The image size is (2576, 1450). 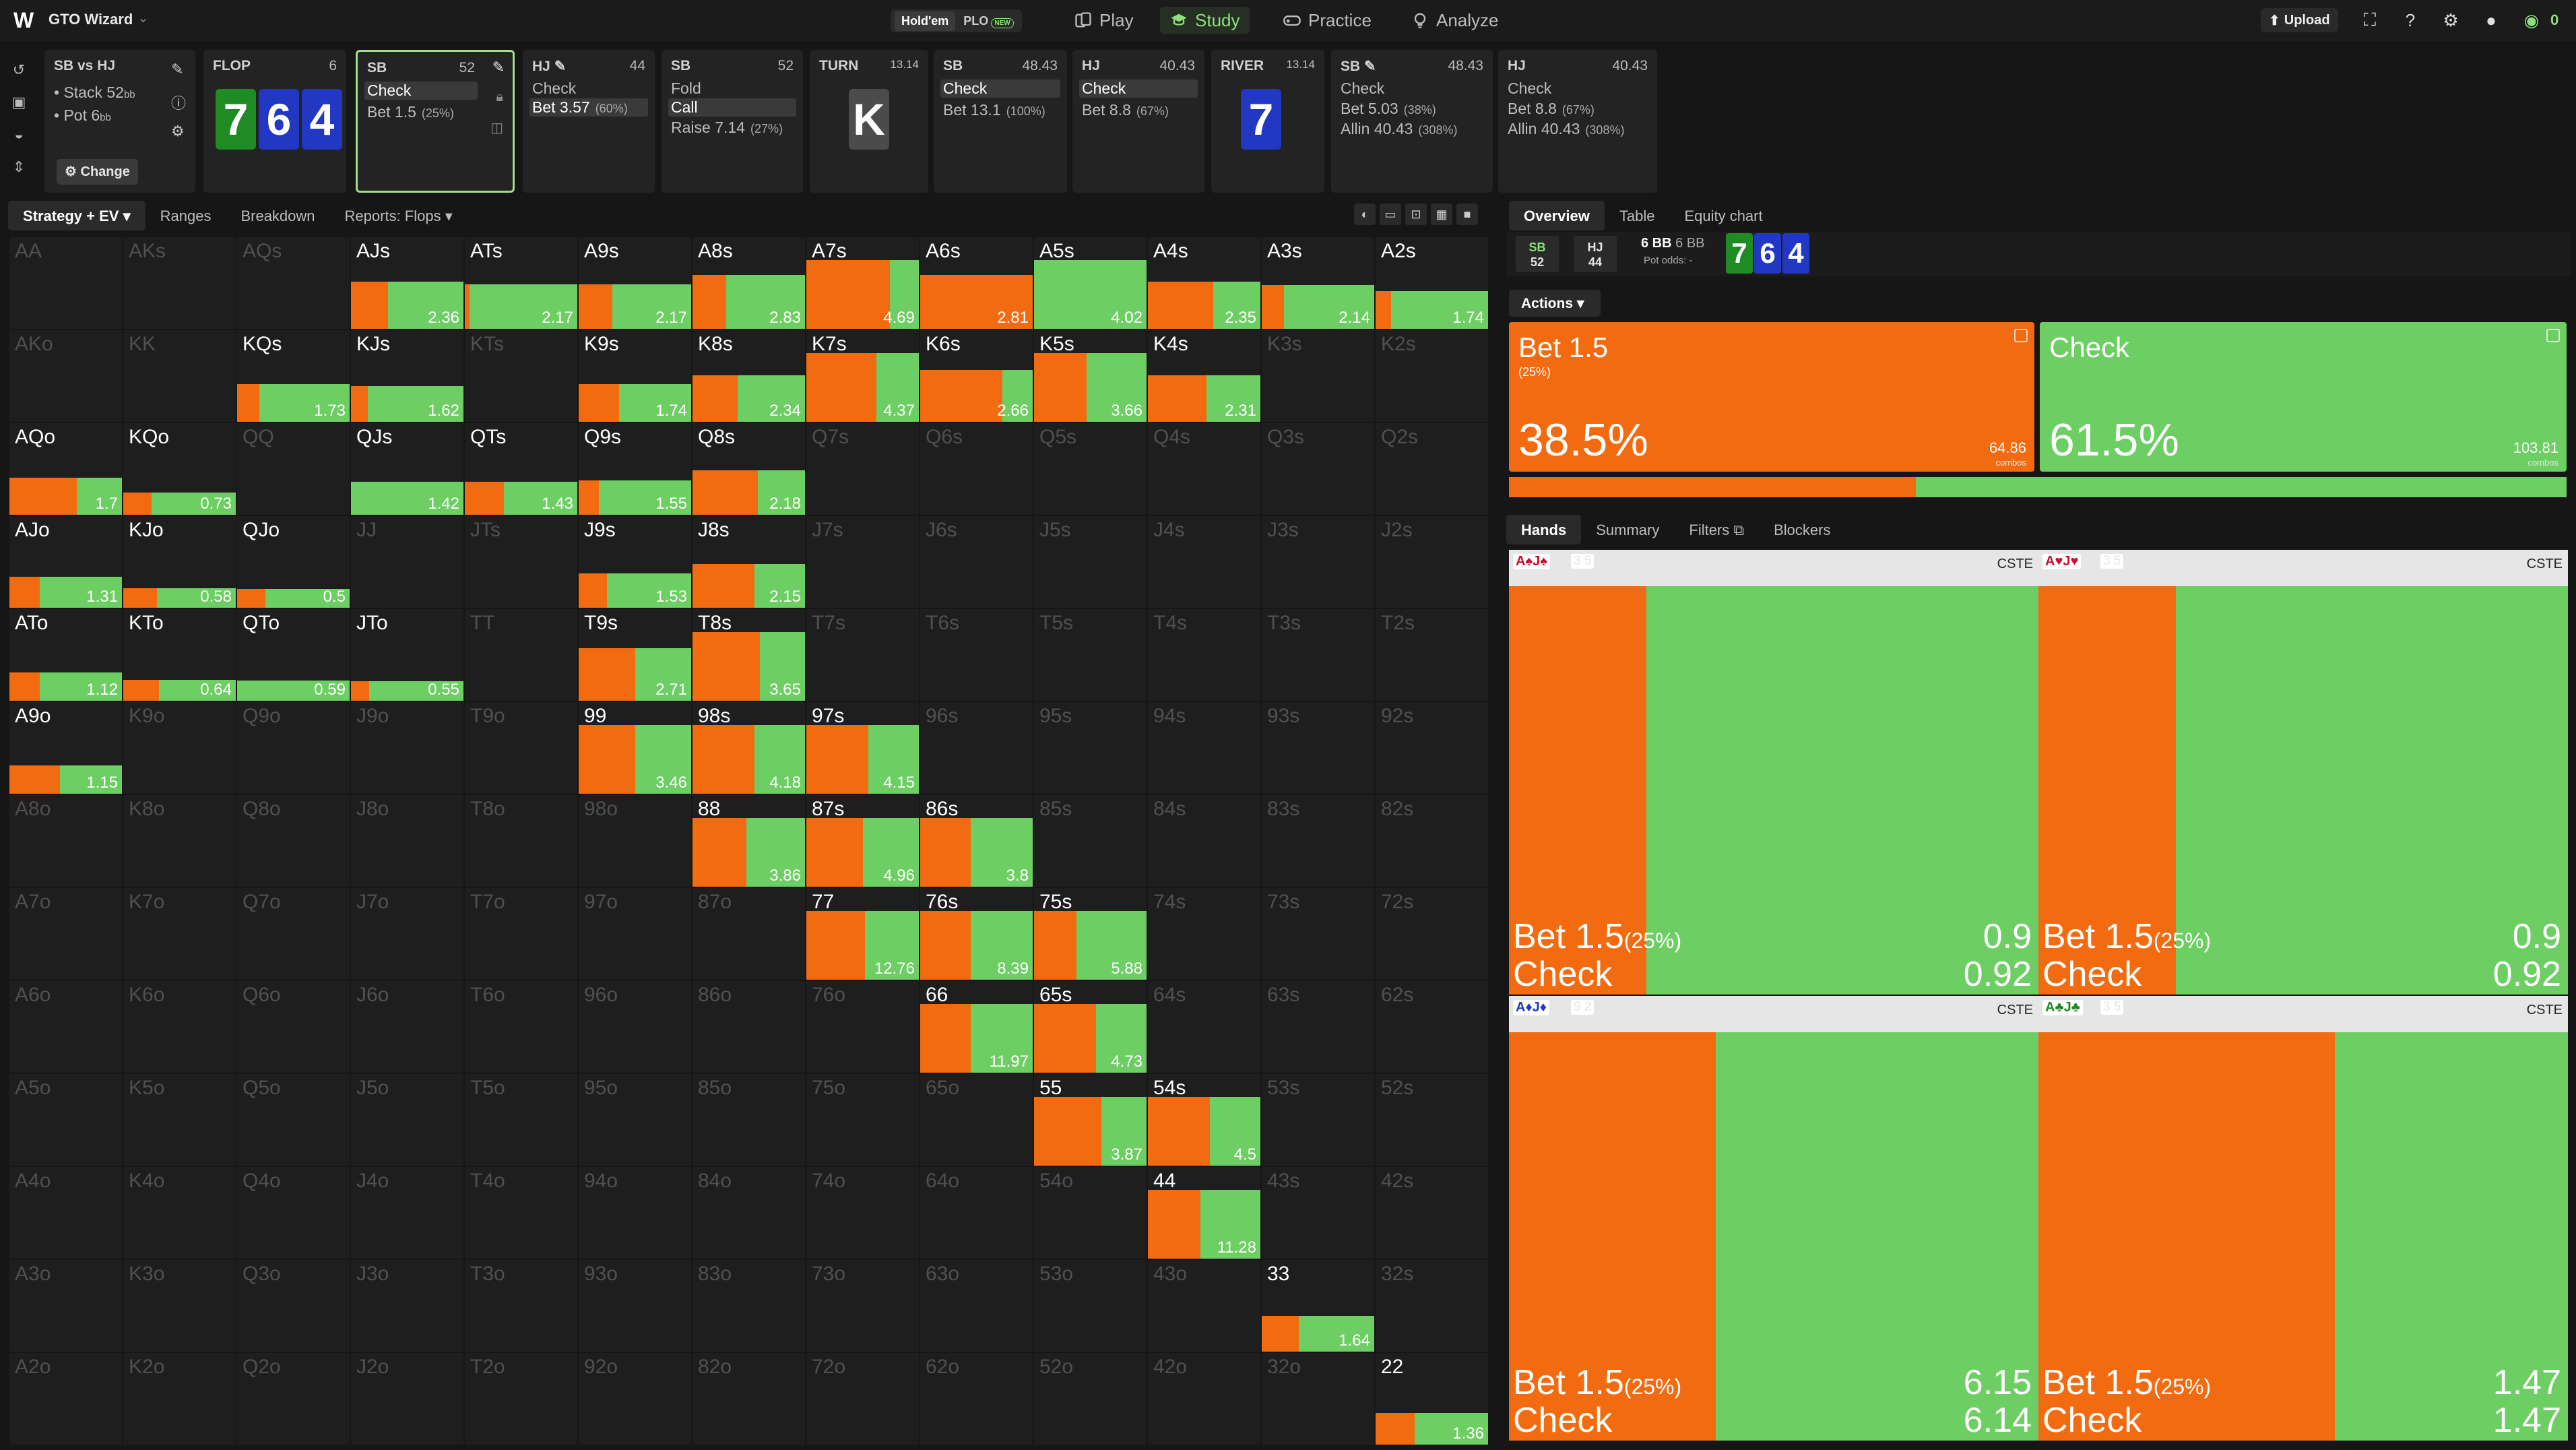 I want to click on hand-cell: Q2o, so click(x=293, y=1399).